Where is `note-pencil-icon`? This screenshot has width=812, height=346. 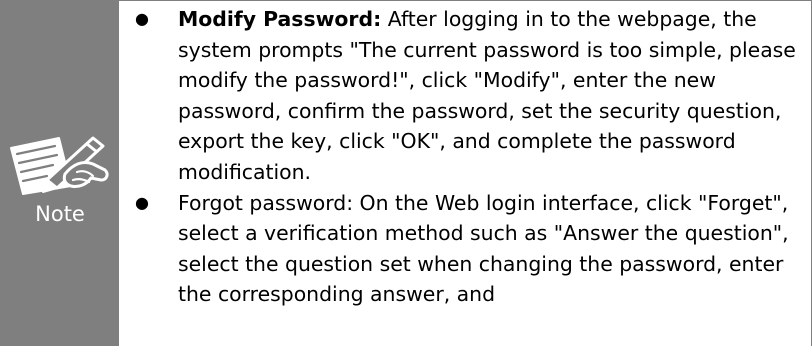 note-pencil-icon is located at coordinates (59, 165).